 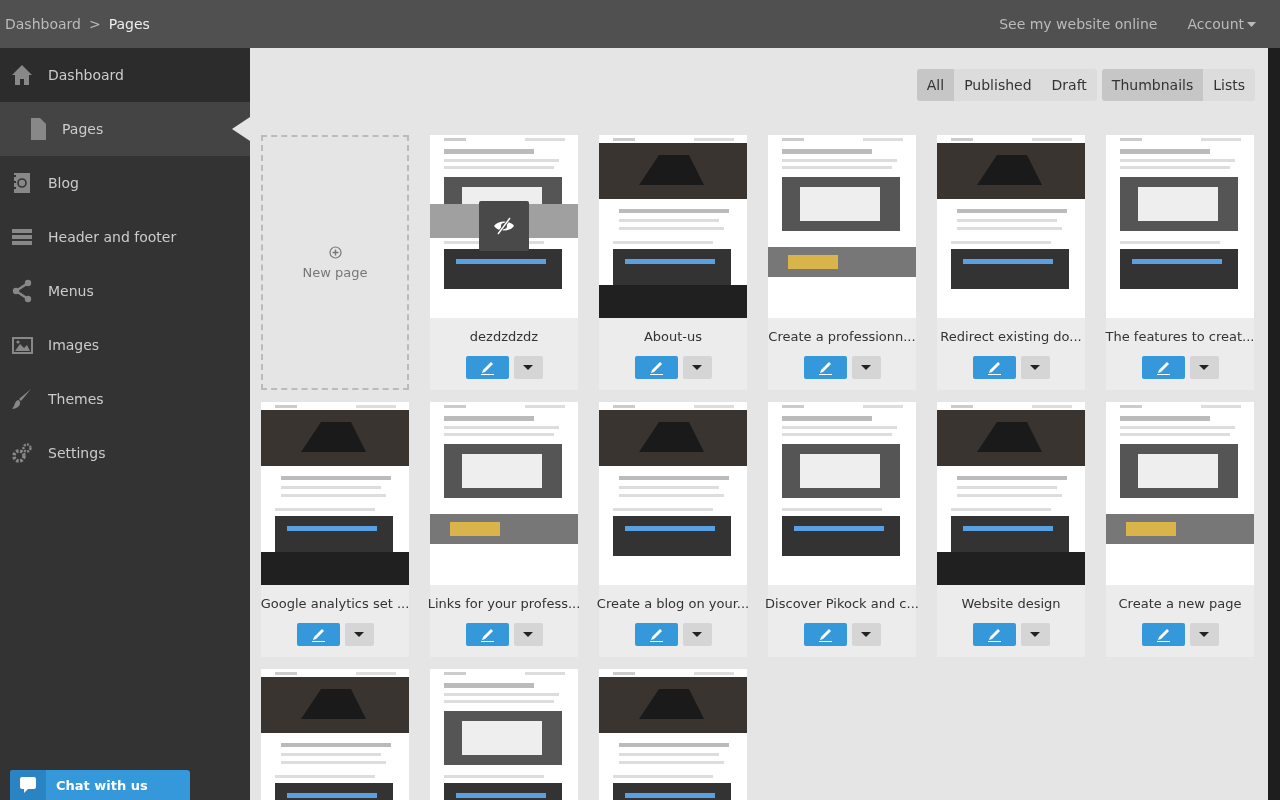 What do you see at coordinates (43, 24) in the screenshot?
I see `breadcrumb-link: Dashboard` at bounding box center [43, 24].